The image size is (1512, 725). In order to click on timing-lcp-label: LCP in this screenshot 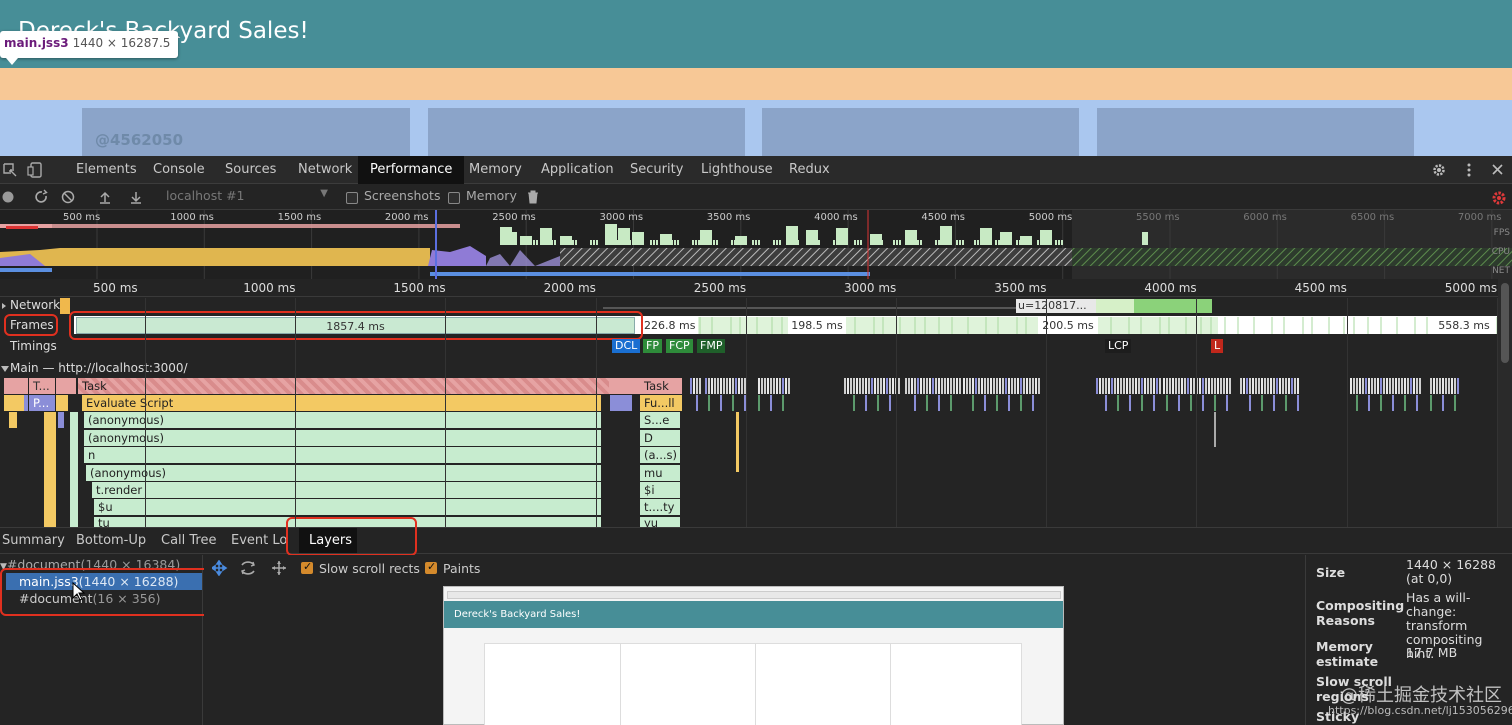, I will do `click(1118, 345)`.